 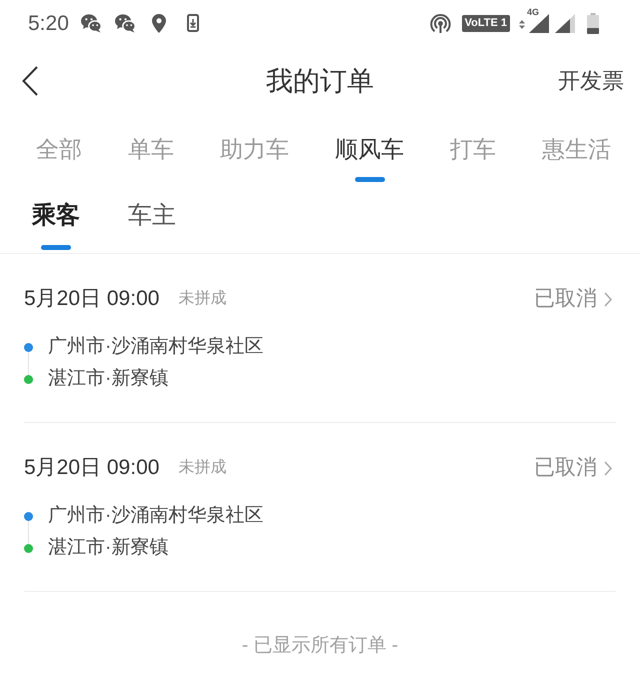 What do you see at coordinates (593, 23) in the screenshot?
I see `battery-icon` at bounding box center [593, 23].